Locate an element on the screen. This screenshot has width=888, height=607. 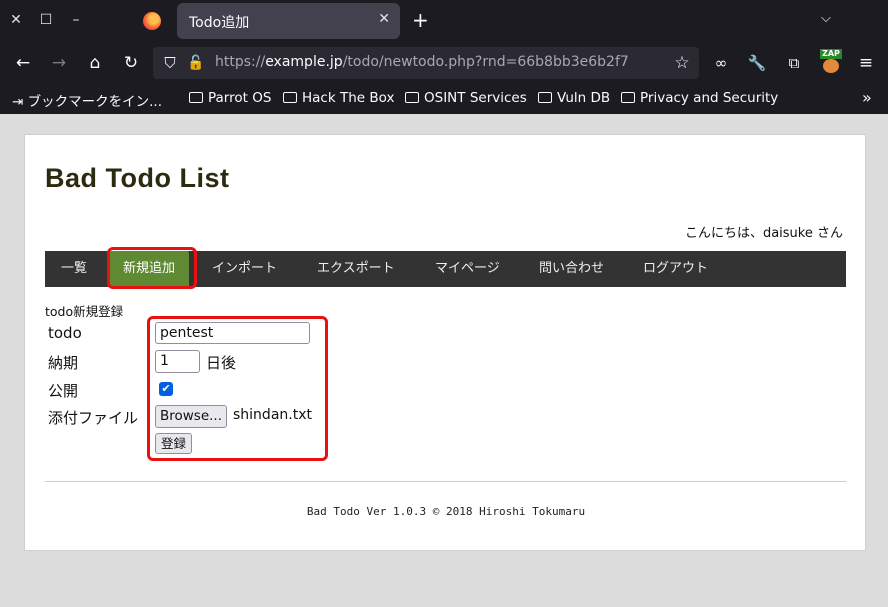
url-host: example.jp is located at coordinates (304, 62).